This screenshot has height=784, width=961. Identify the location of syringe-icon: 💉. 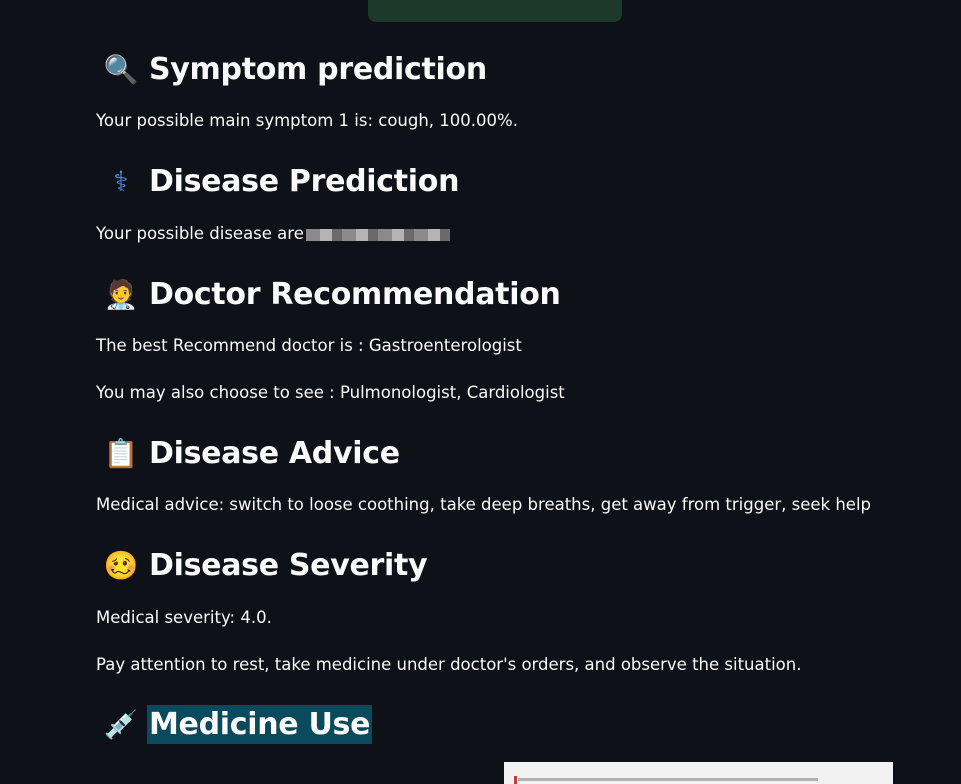
(121, 724).